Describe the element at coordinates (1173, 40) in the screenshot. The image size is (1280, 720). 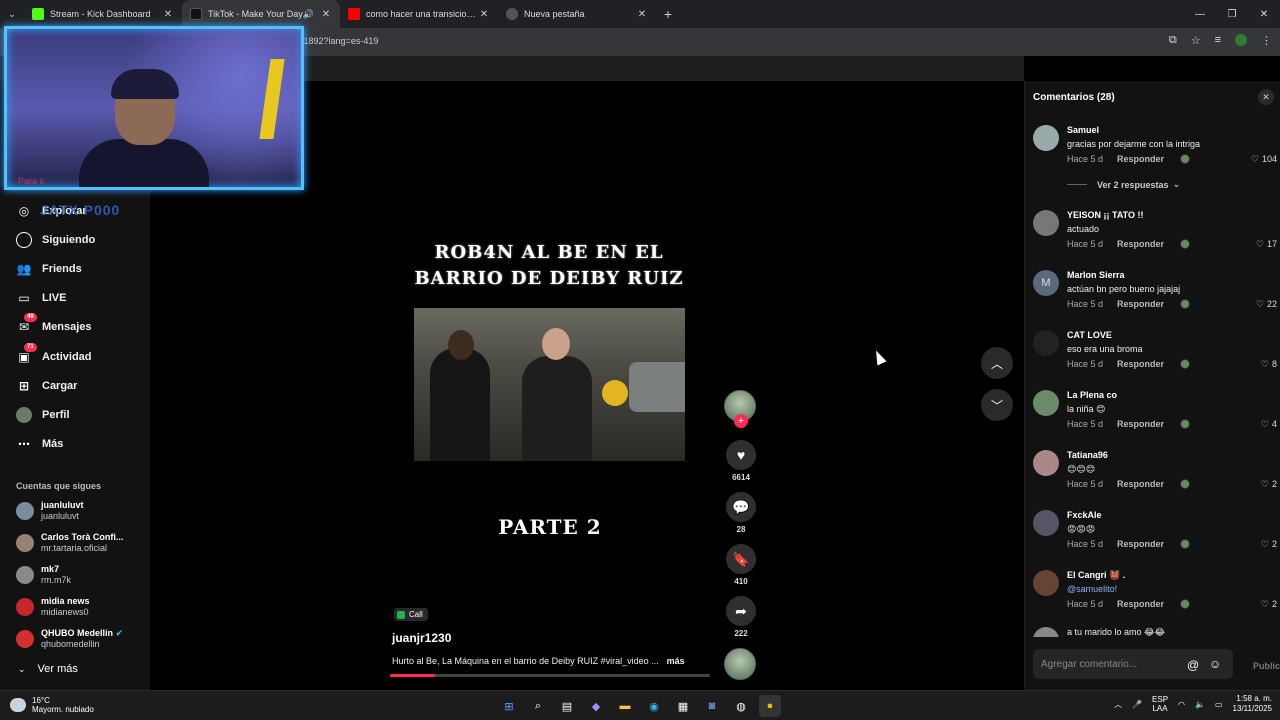
I see `install-icon: ⧉` at that location.